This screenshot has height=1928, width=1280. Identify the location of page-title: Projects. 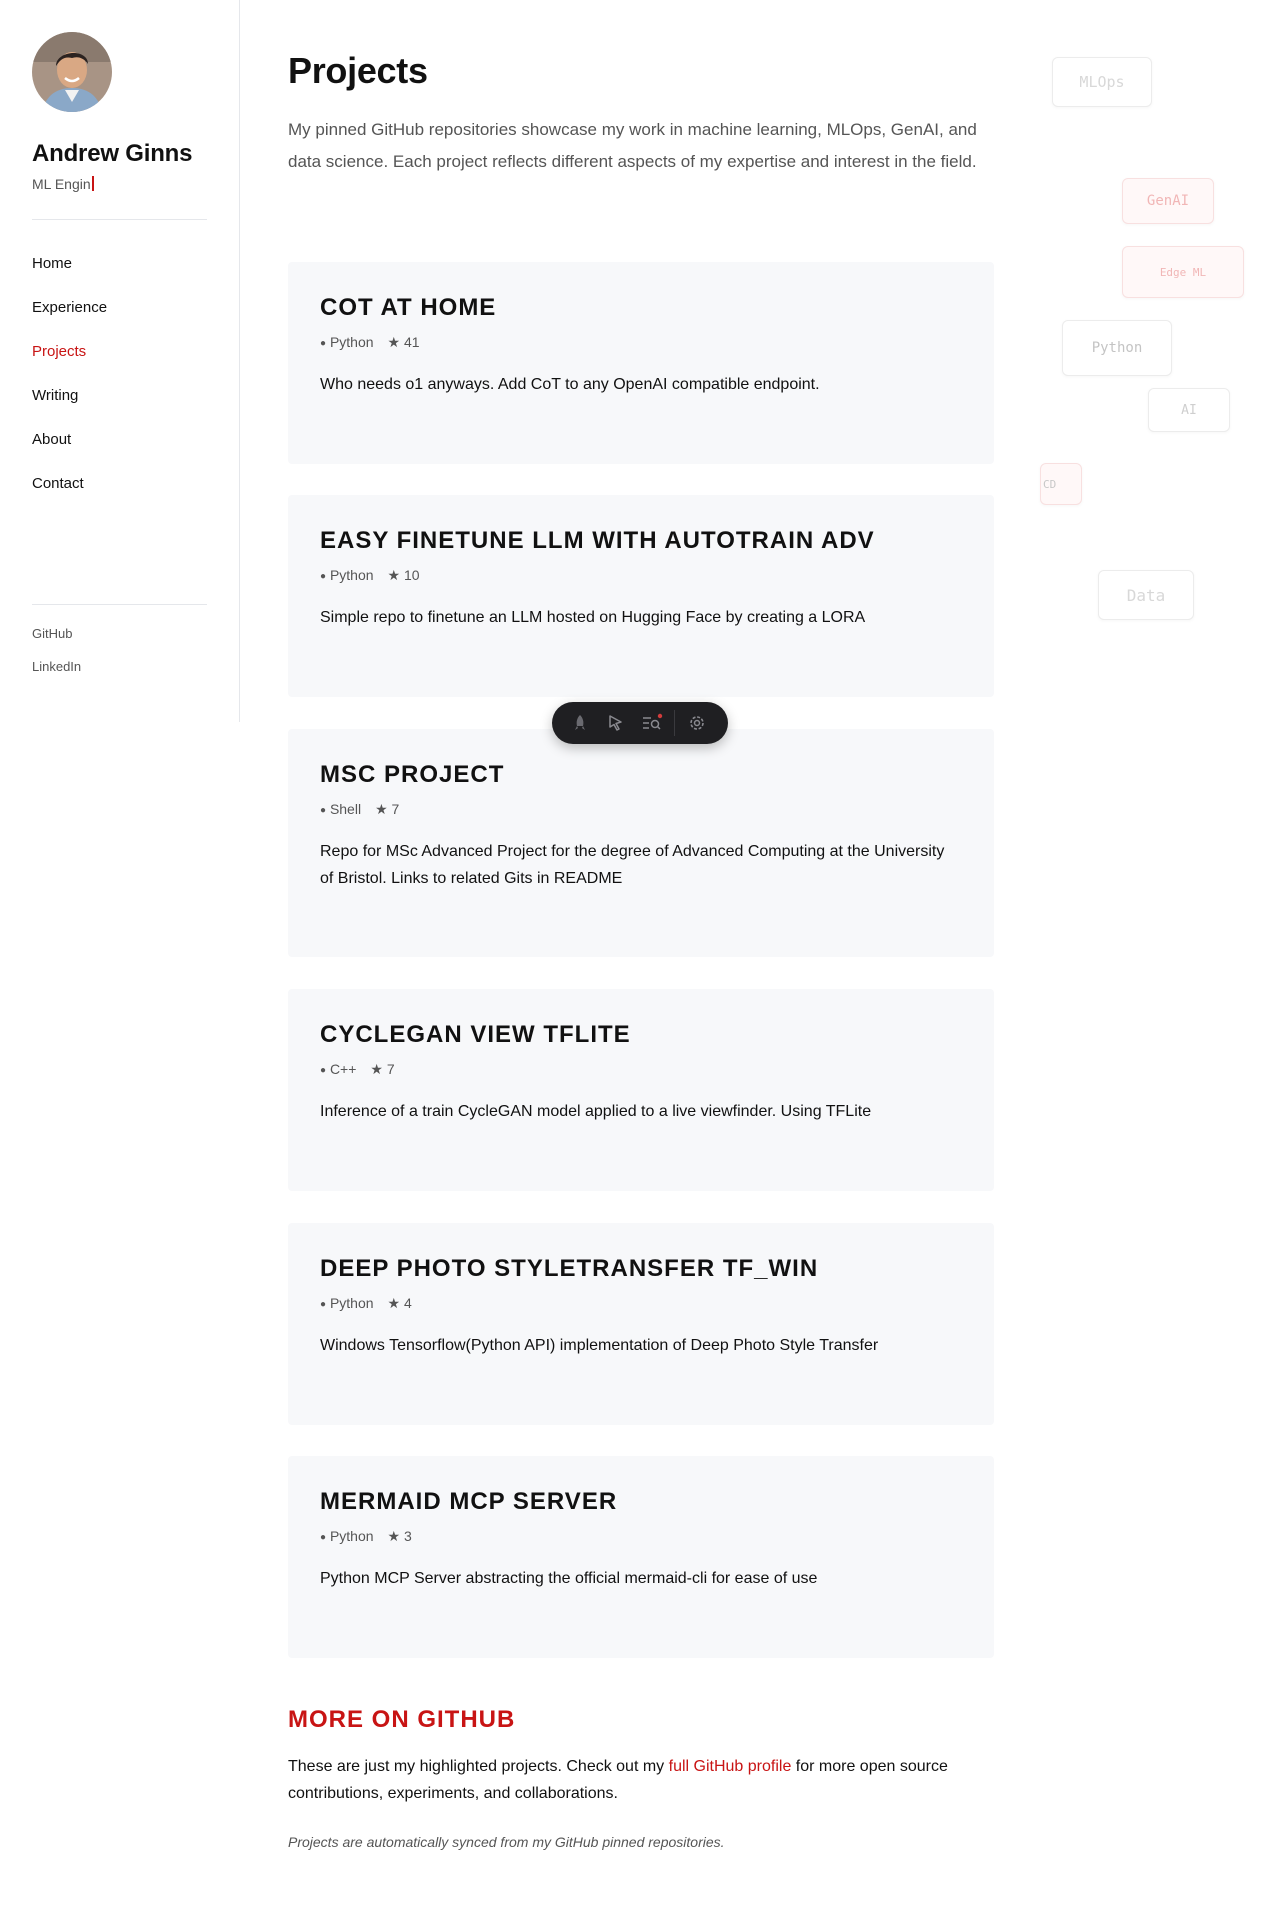
(358, 70).